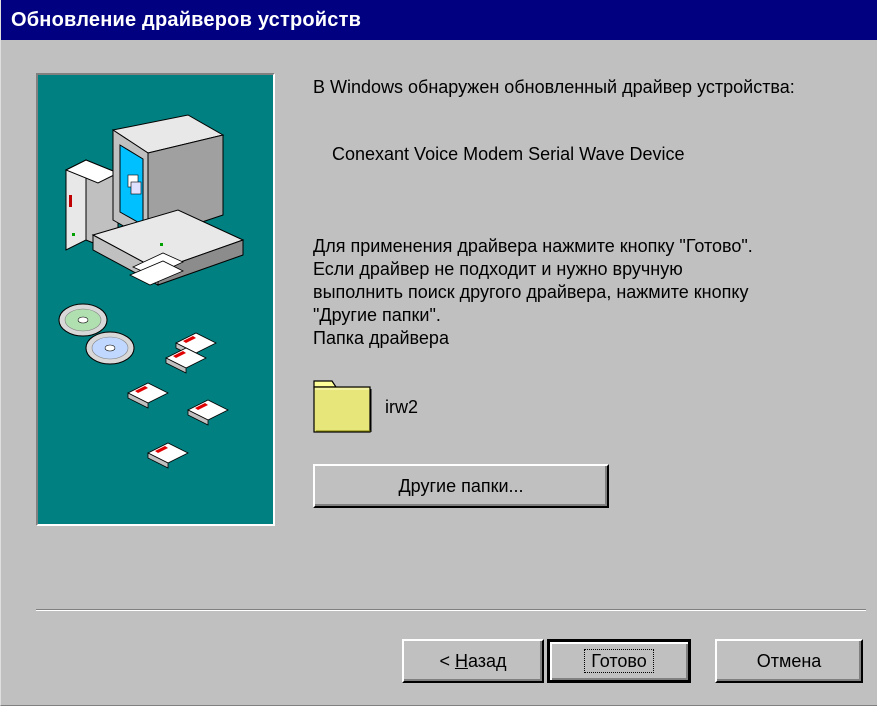  Describe the element at coordinates (404, 486) in the screenshot. I see `browse-mnemonic: Д` at that location.